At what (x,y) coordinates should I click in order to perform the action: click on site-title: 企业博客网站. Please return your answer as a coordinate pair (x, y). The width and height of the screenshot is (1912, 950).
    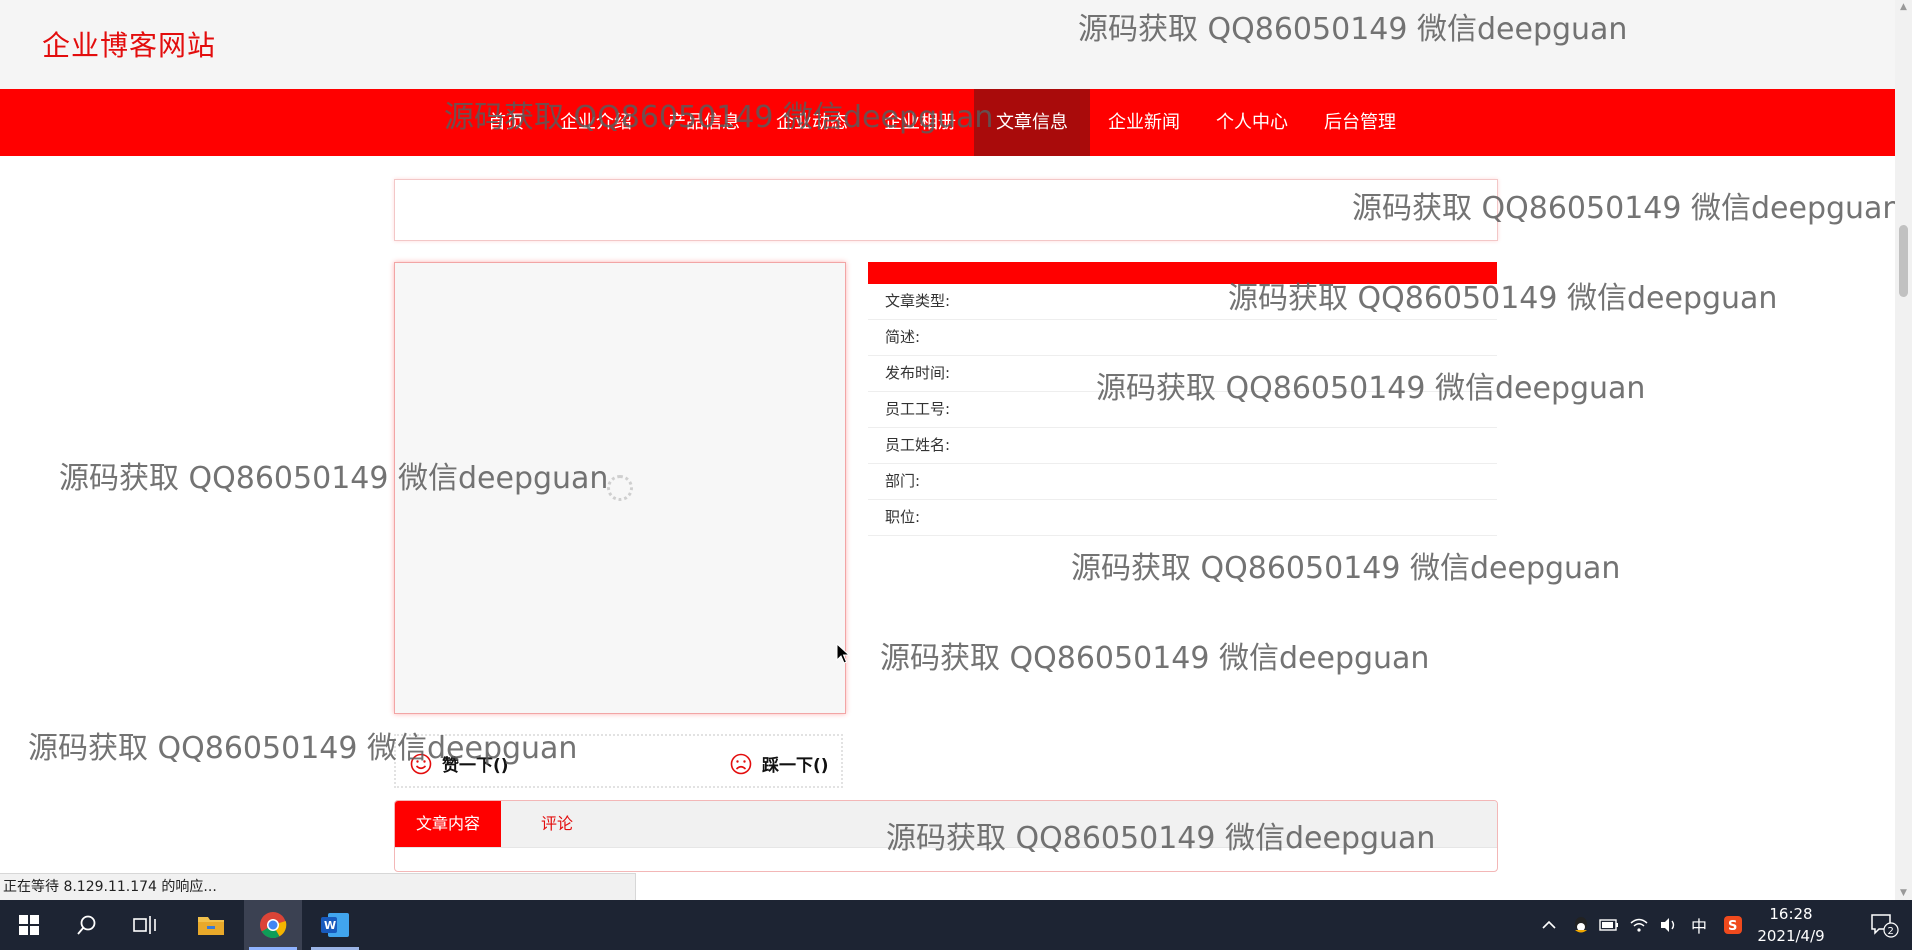
    Looking at the image, I should click on (129, 44).